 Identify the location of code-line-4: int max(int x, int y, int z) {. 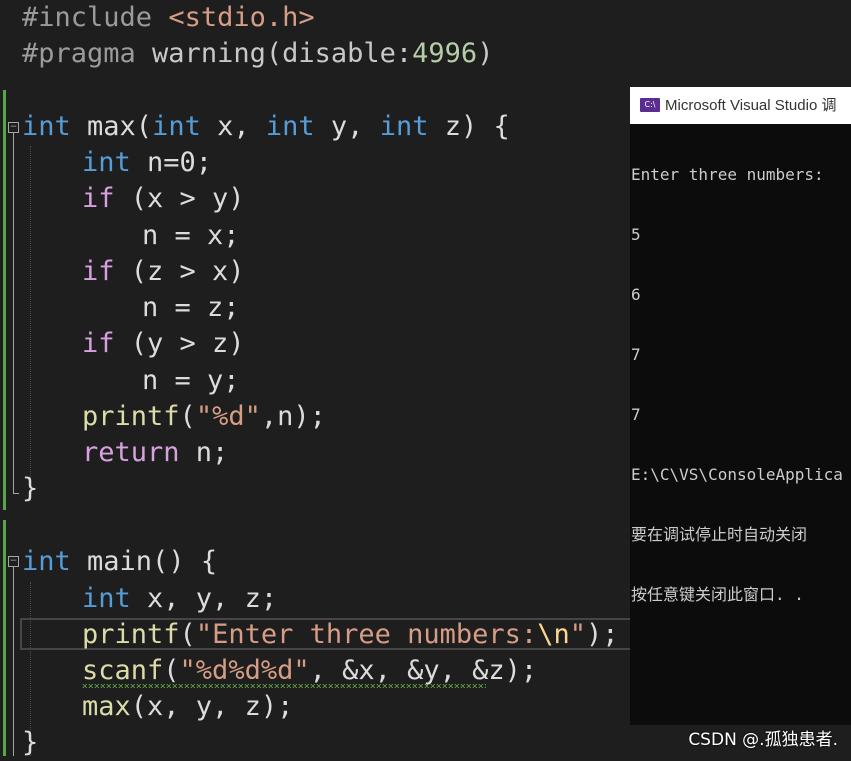
(266, 127).